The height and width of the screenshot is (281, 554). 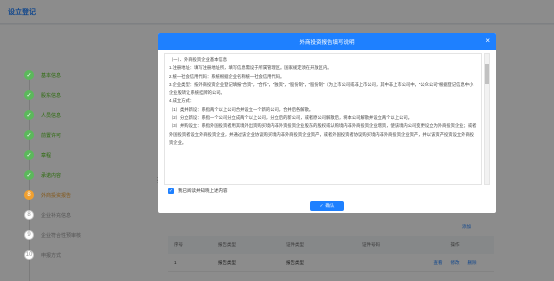 I want to click on content-paragraph: 1.注册地址：填写注册地址所，填写信息需设于所属管理区。国家规定须在开放区内。, so click(x=250, y=68).